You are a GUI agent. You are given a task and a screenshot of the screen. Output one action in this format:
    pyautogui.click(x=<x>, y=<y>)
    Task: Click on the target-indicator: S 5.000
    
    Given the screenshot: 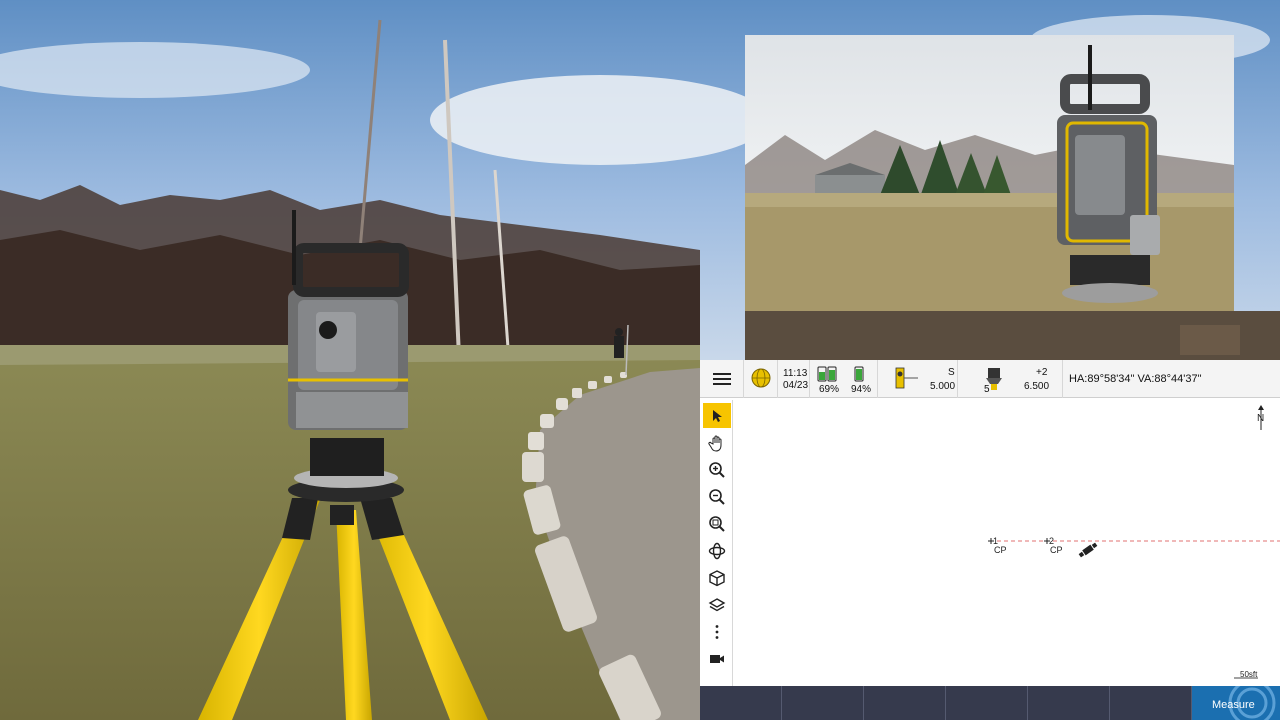 What is the action you would take?
    pyautogui.click(x=918, y=379)
    